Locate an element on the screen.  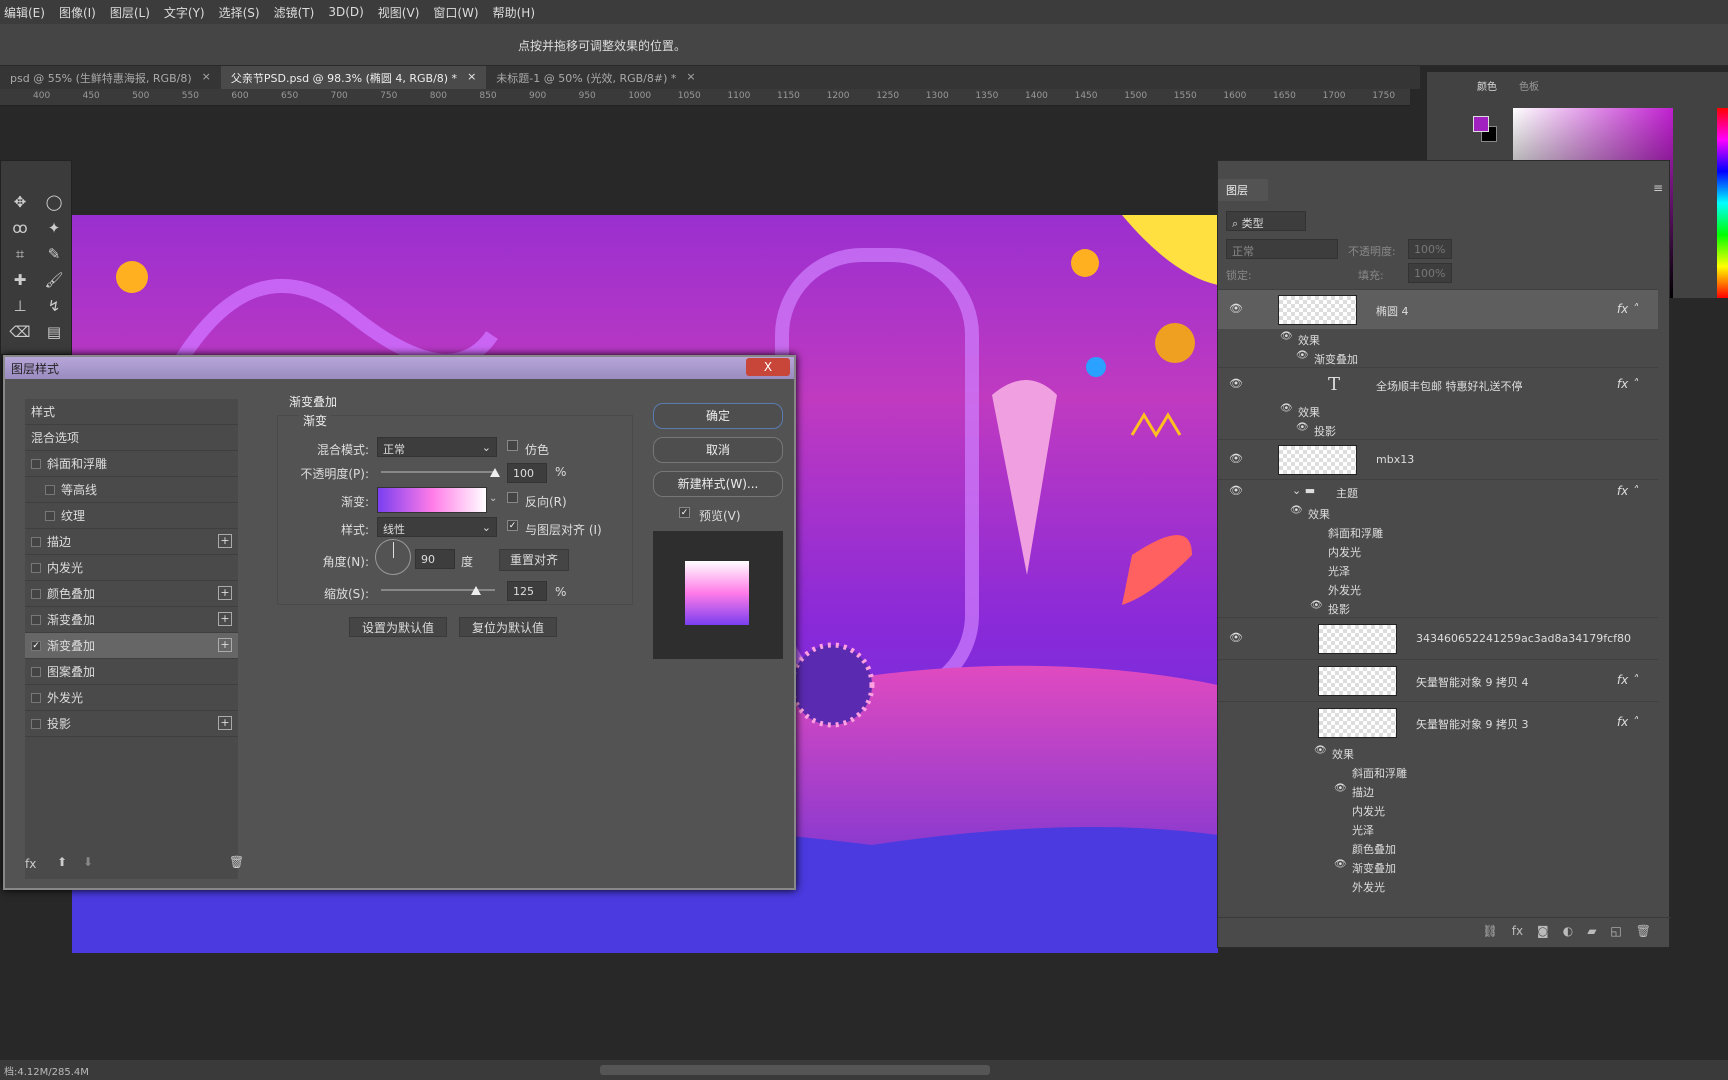
style-item: 渐变叠加 + is located at coordinates (131, 620).